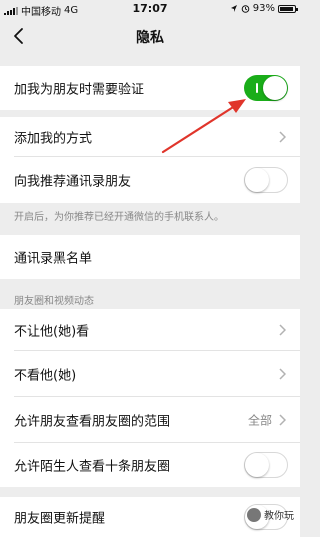 The image size is (320, 537). Describe the element at coordinates (150, 88) in the screenshot. I see `verify-friend-row: 加我为朋友时需要验证` at that location.